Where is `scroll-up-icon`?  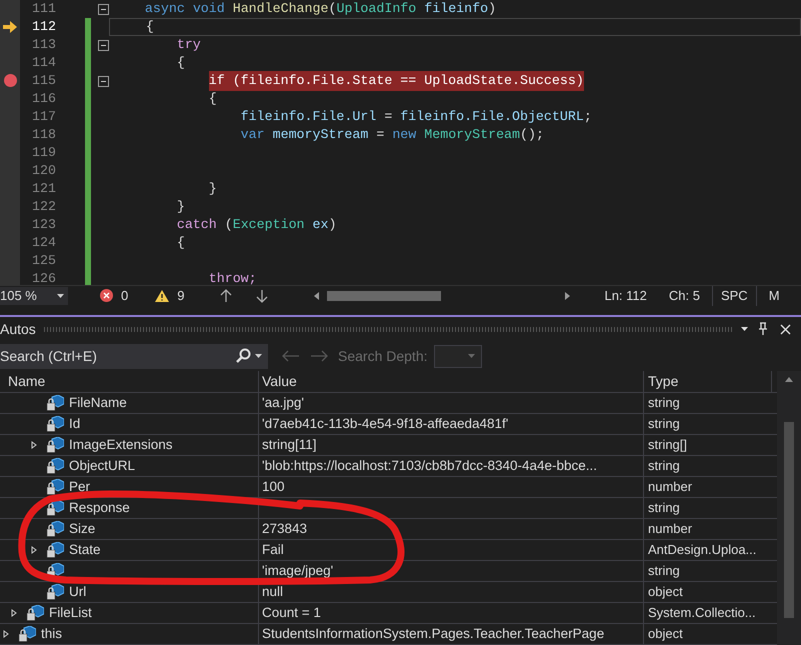 scroll-up-icon is located at coordinates (789, 379).